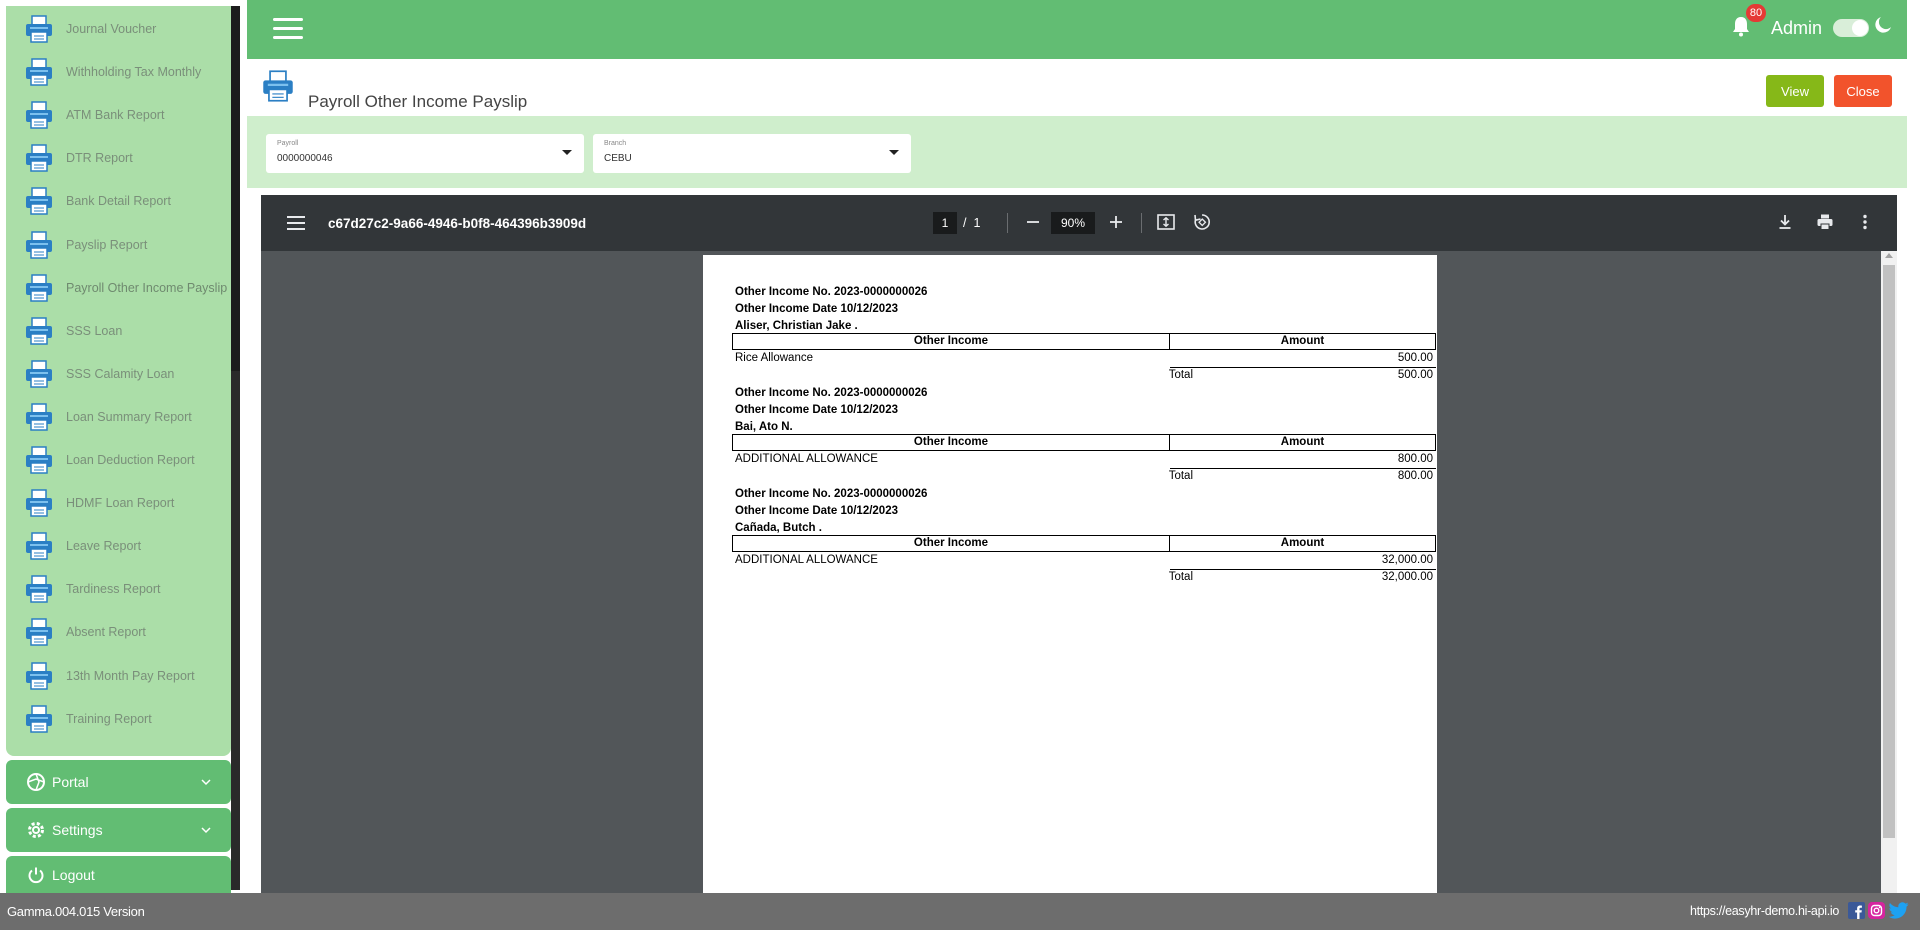 Image resolution: width=1920 pixels, height=930 pixels. Describe the element at coordinates (1851, 28) in the screenshot. I see `theme-toggle` at that location.